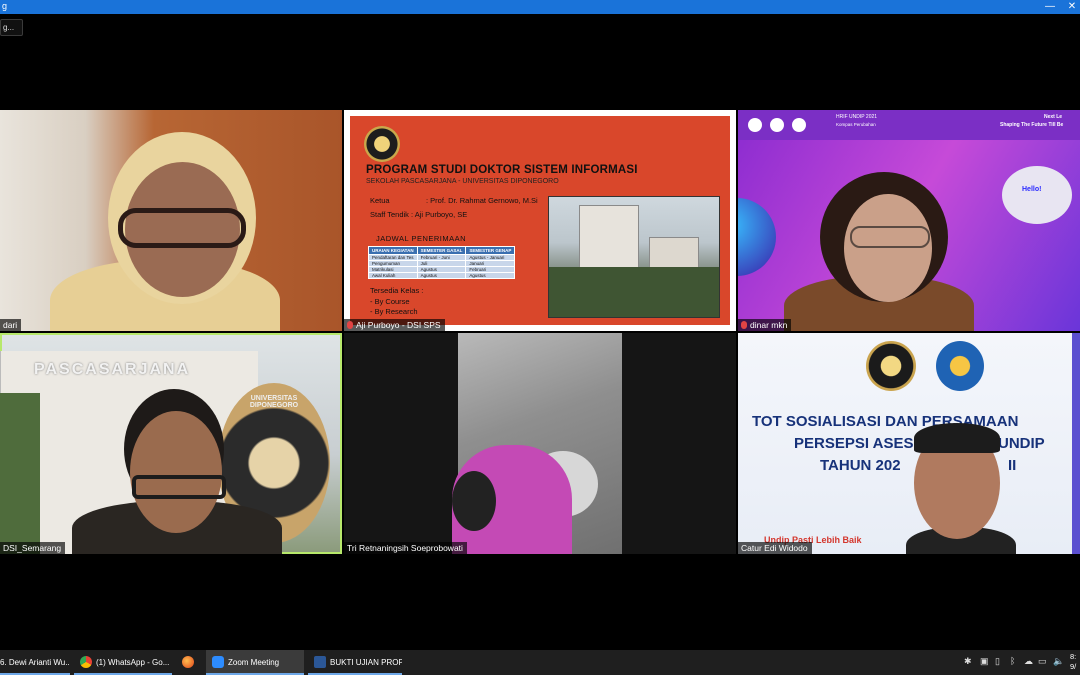  Describe the element at coordinates (380, 200) in the screenshot. I see `slide-ketua-label: Ketua` at that location.